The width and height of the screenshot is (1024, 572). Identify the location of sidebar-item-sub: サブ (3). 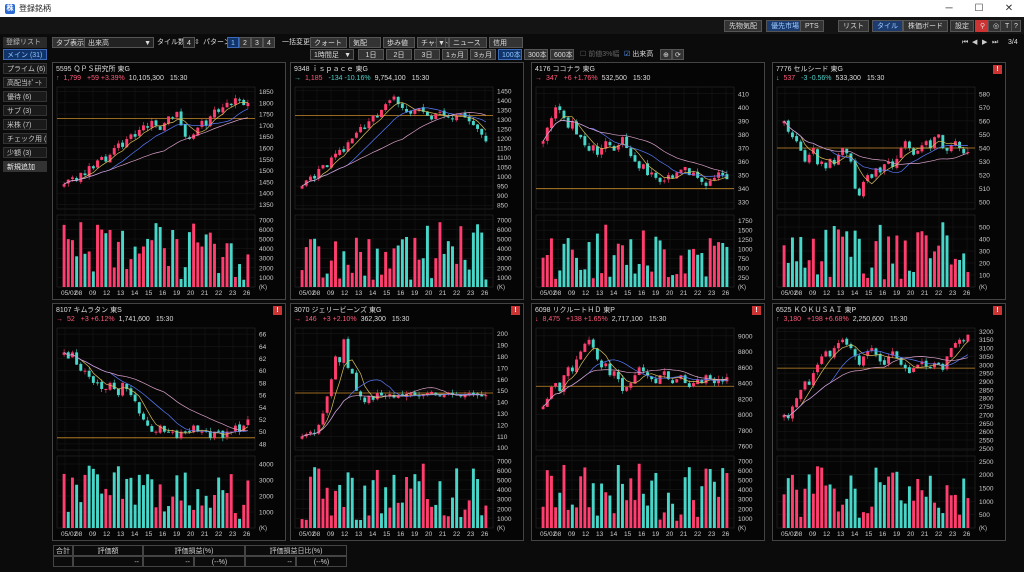
(25, 110).